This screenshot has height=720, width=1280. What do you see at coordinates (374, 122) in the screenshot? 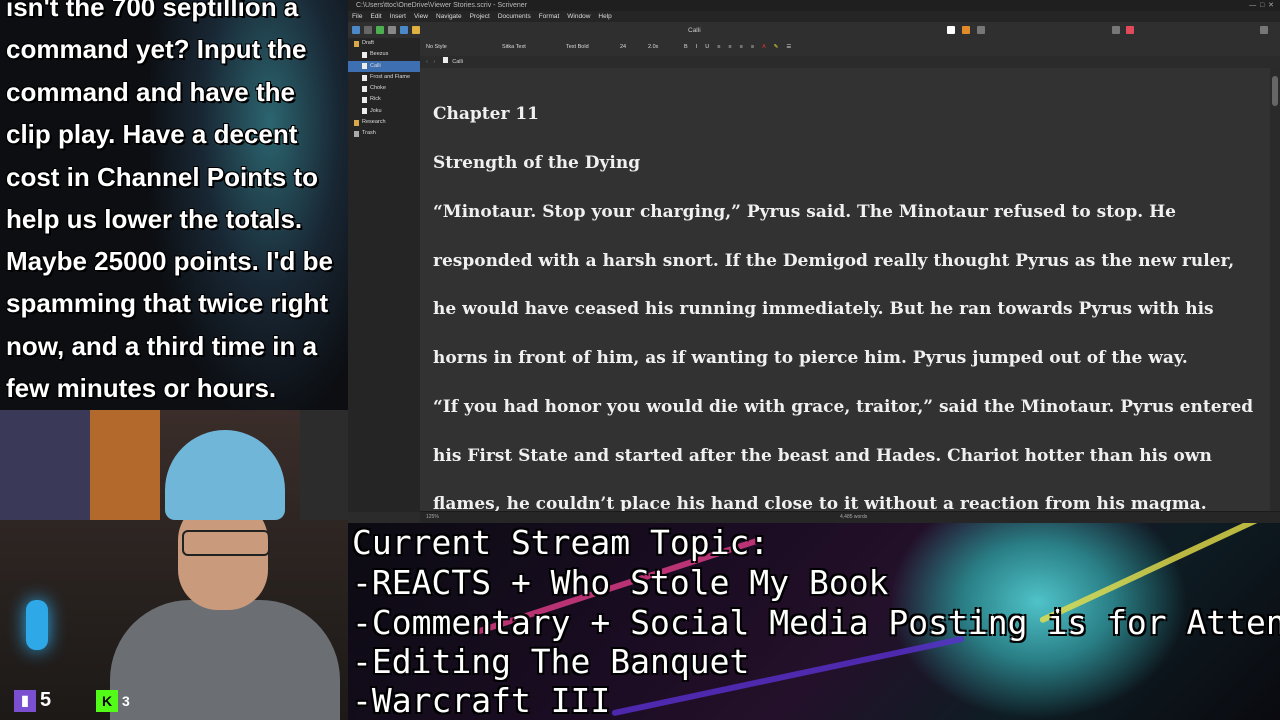
I see `binder-label: Research` at bounding box center [374, 122].